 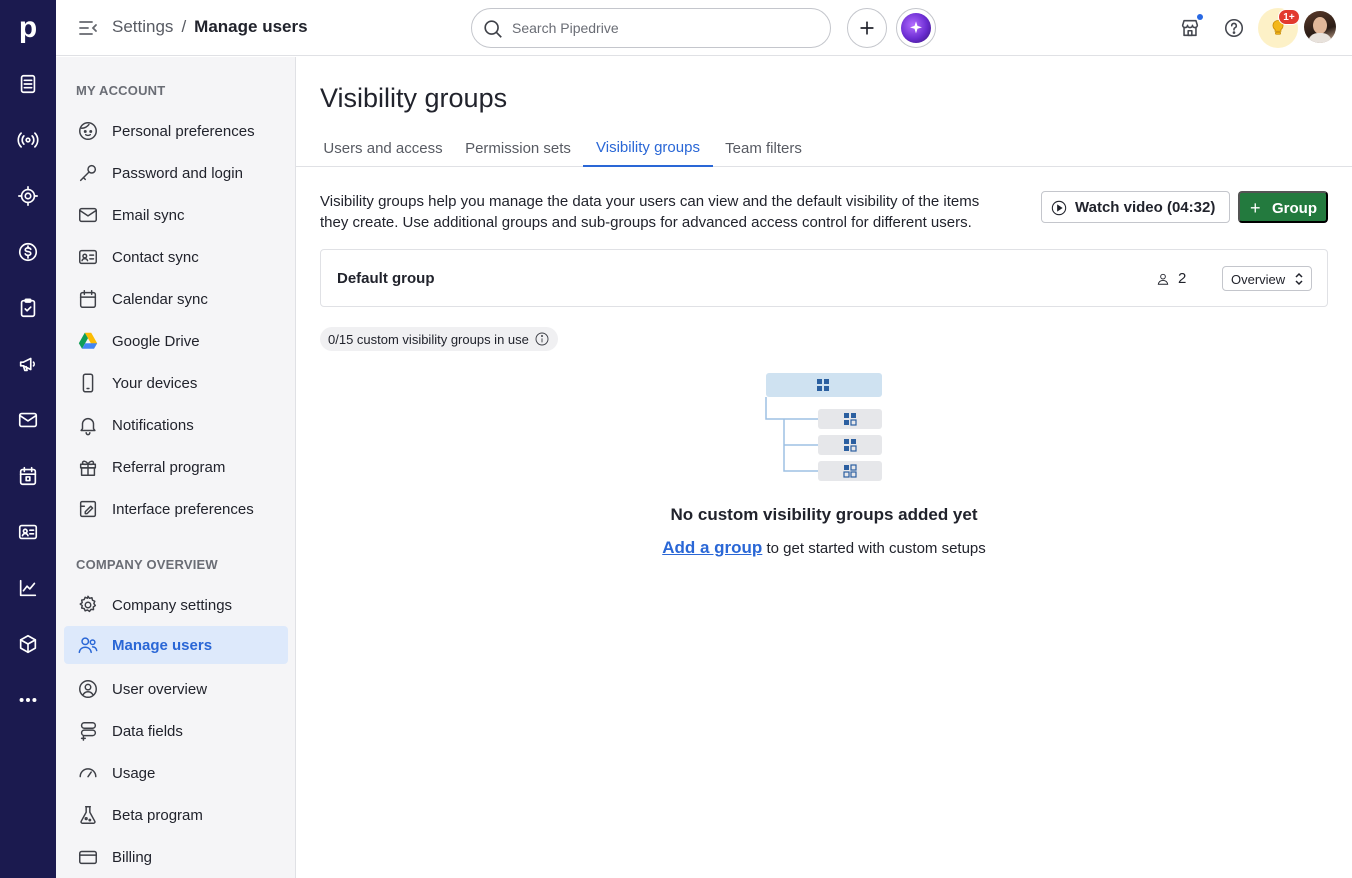 I want to click on help-icon, so click(x=1234, y=28).